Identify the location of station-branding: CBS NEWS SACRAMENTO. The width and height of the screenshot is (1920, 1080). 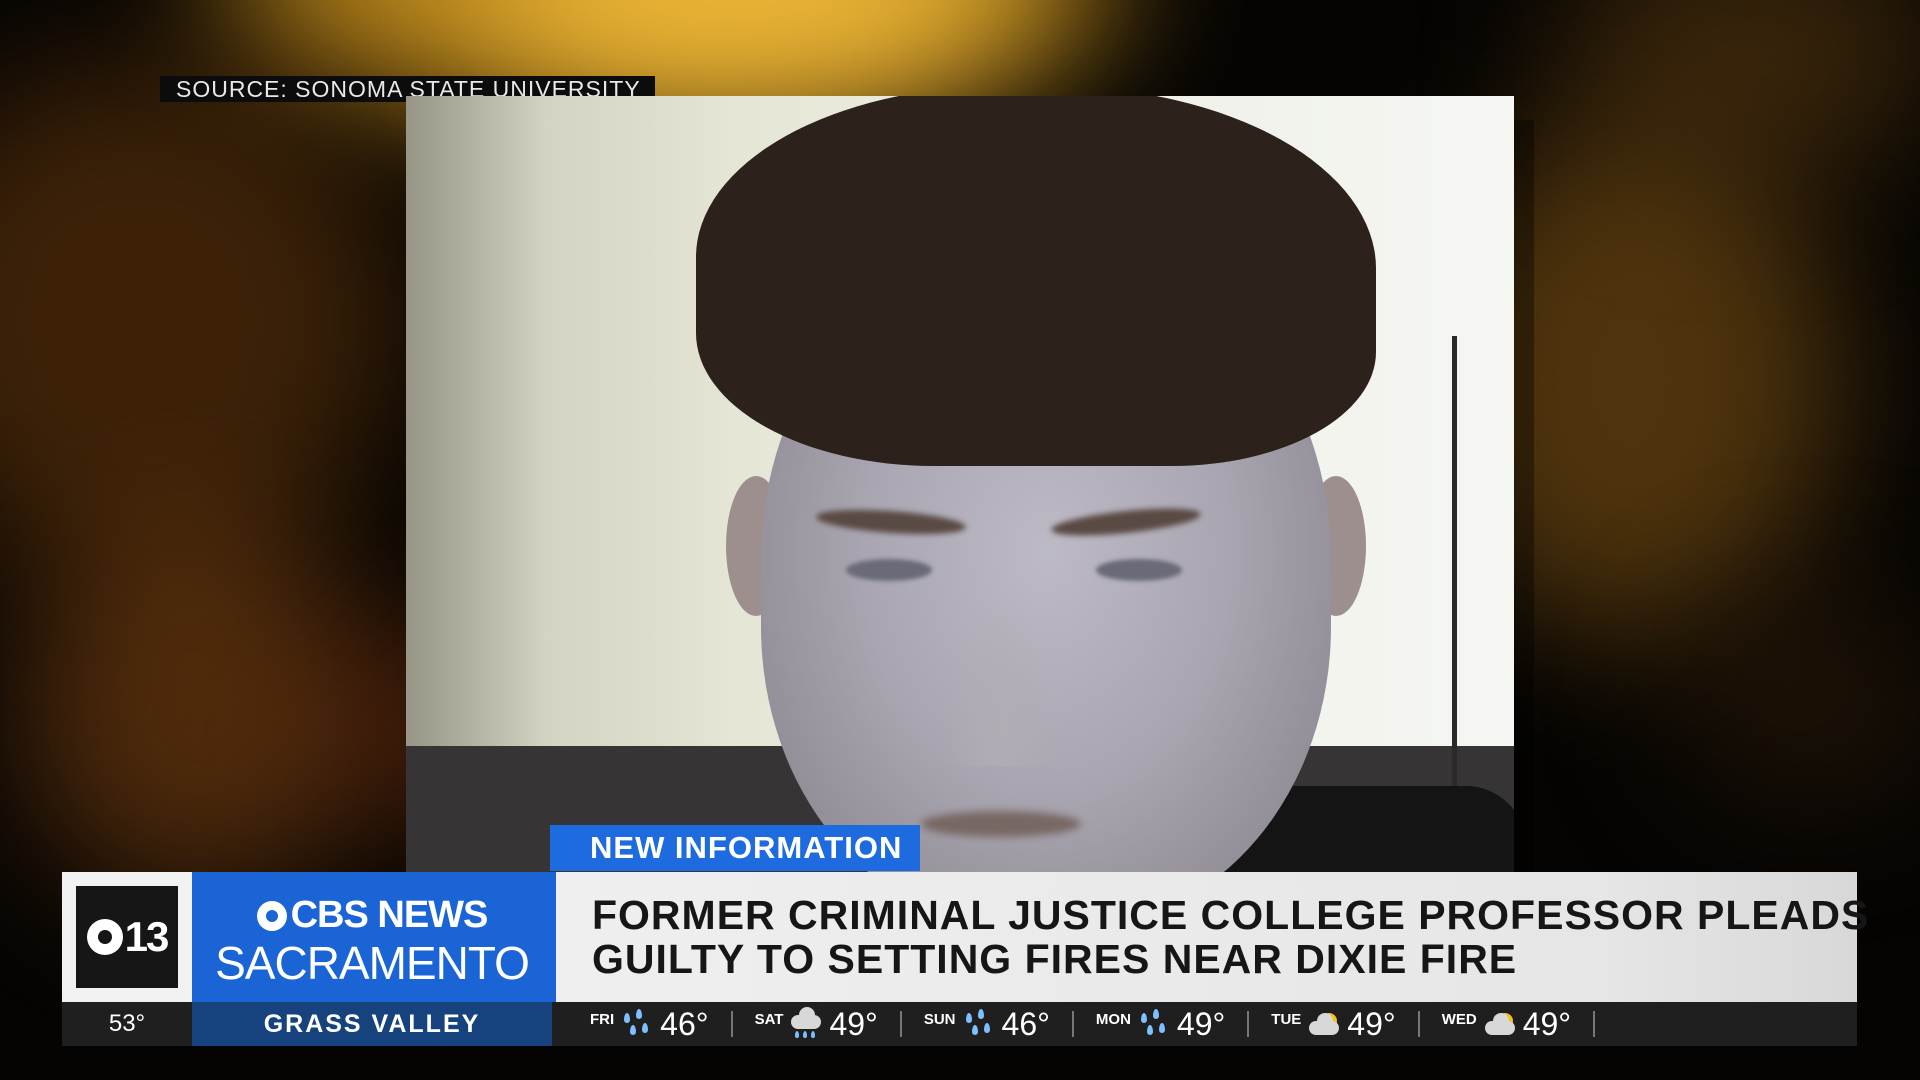
(372, 937).